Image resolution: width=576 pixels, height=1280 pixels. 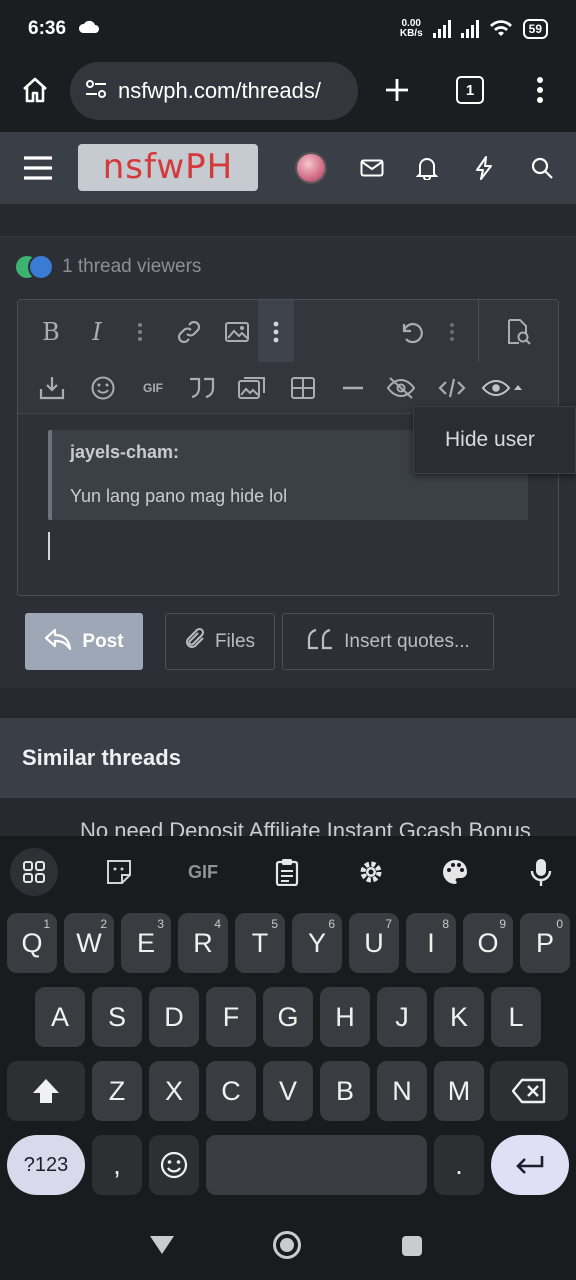 What do you see at coordinates (288, 1017) in the screenshot?
I see `key-g: G` at bounding box center [288, 1017].